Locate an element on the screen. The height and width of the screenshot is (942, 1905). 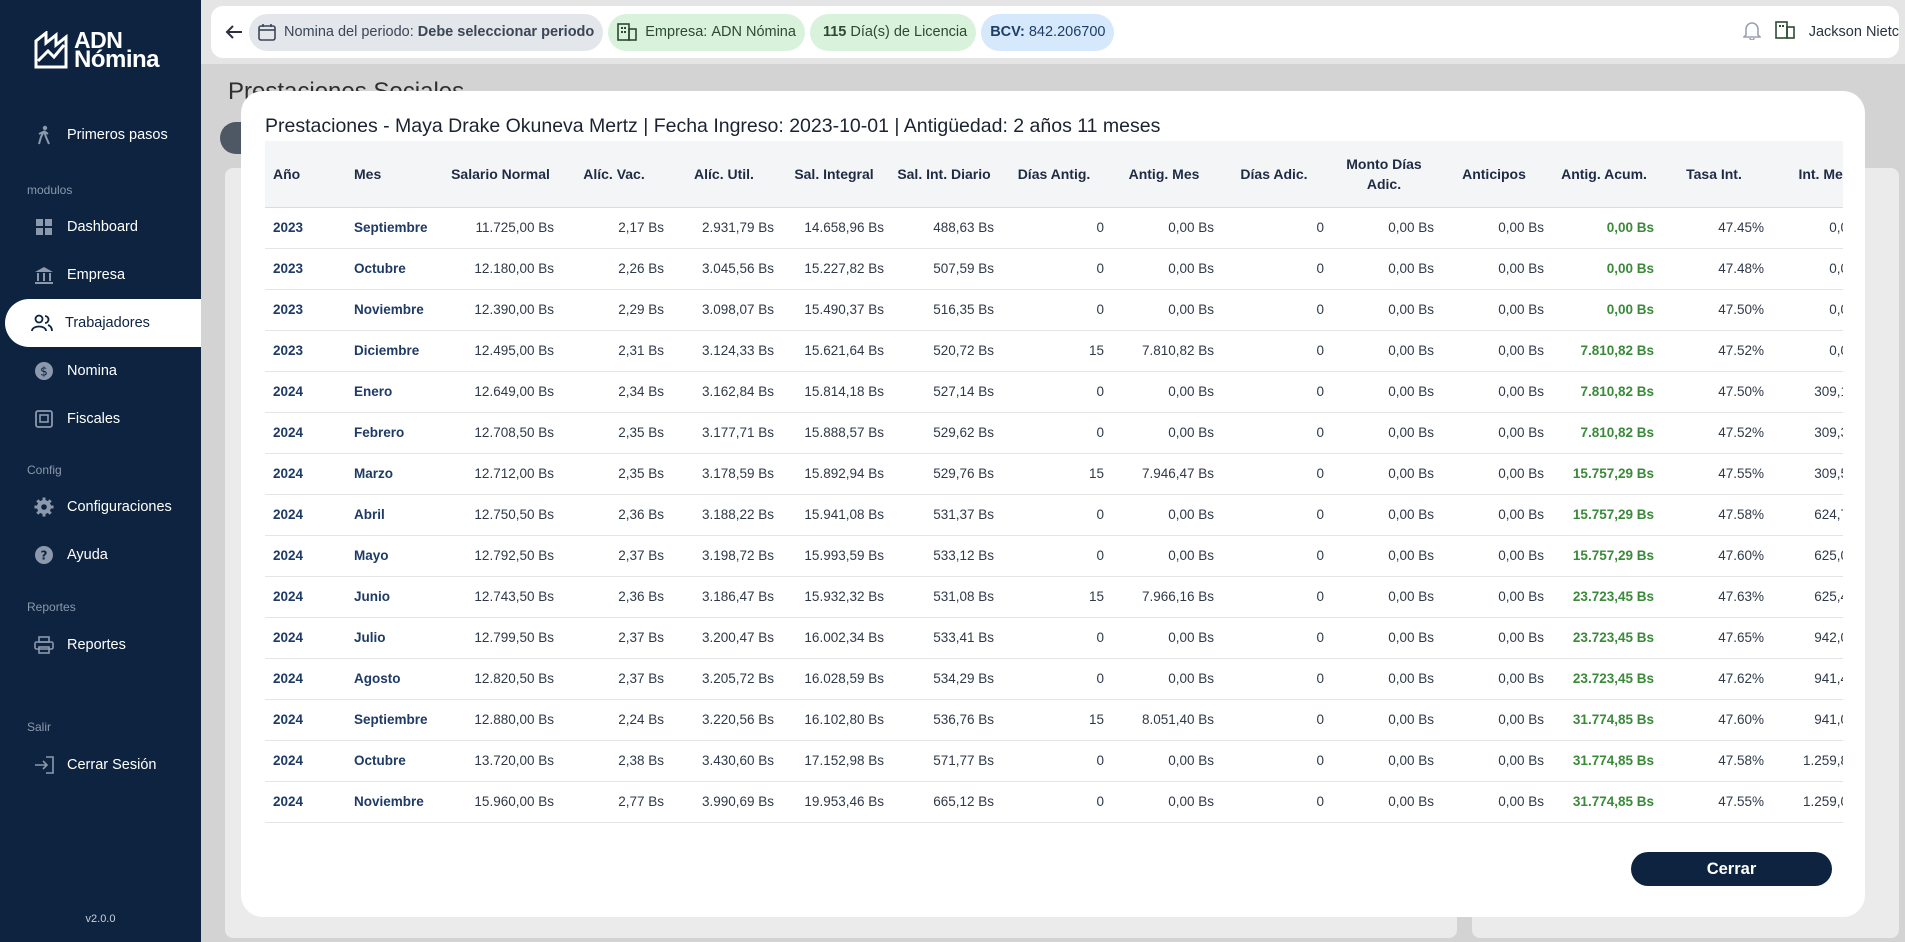
table-cell: 2024 is located at coordinates (288, 432).